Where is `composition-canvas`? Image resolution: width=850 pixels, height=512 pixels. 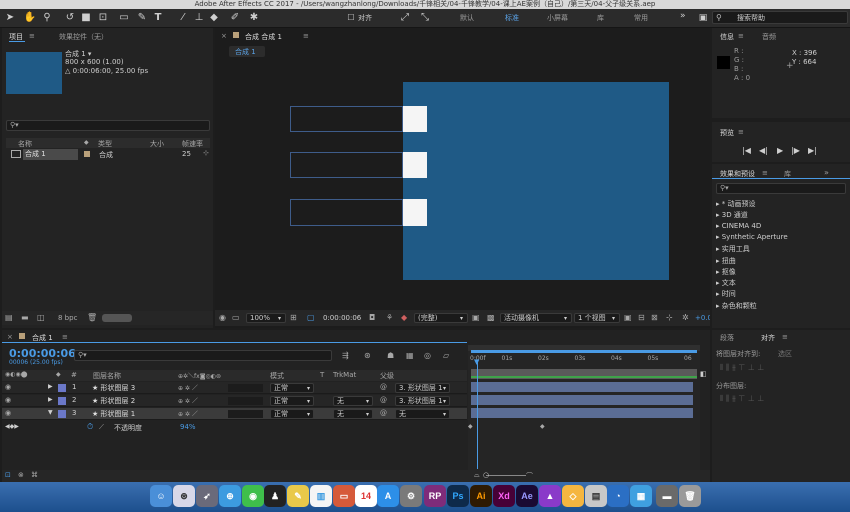
composition-canvas is located at coordinates (536, 181).